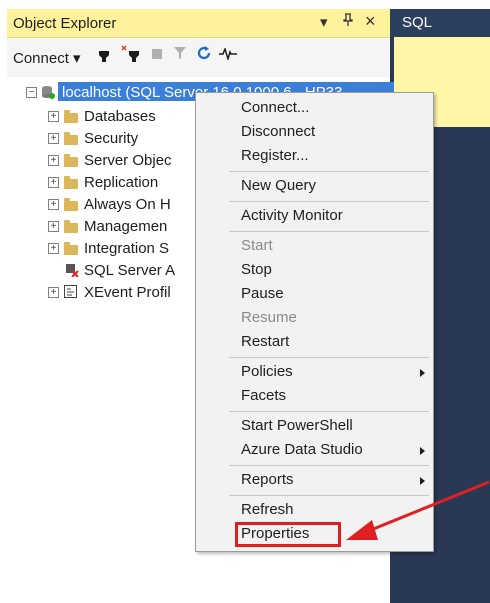 The height and width of the screenshot is (603, 490). Describe the element at coordinates (257, 245) in the screenshot. I see `menu-item-start: Start` at that location.